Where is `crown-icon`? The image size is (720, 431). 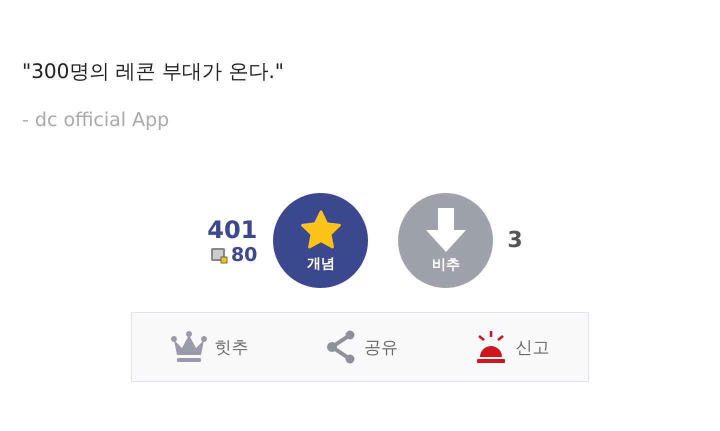 crown-icon is located at coordinates (188, 347).